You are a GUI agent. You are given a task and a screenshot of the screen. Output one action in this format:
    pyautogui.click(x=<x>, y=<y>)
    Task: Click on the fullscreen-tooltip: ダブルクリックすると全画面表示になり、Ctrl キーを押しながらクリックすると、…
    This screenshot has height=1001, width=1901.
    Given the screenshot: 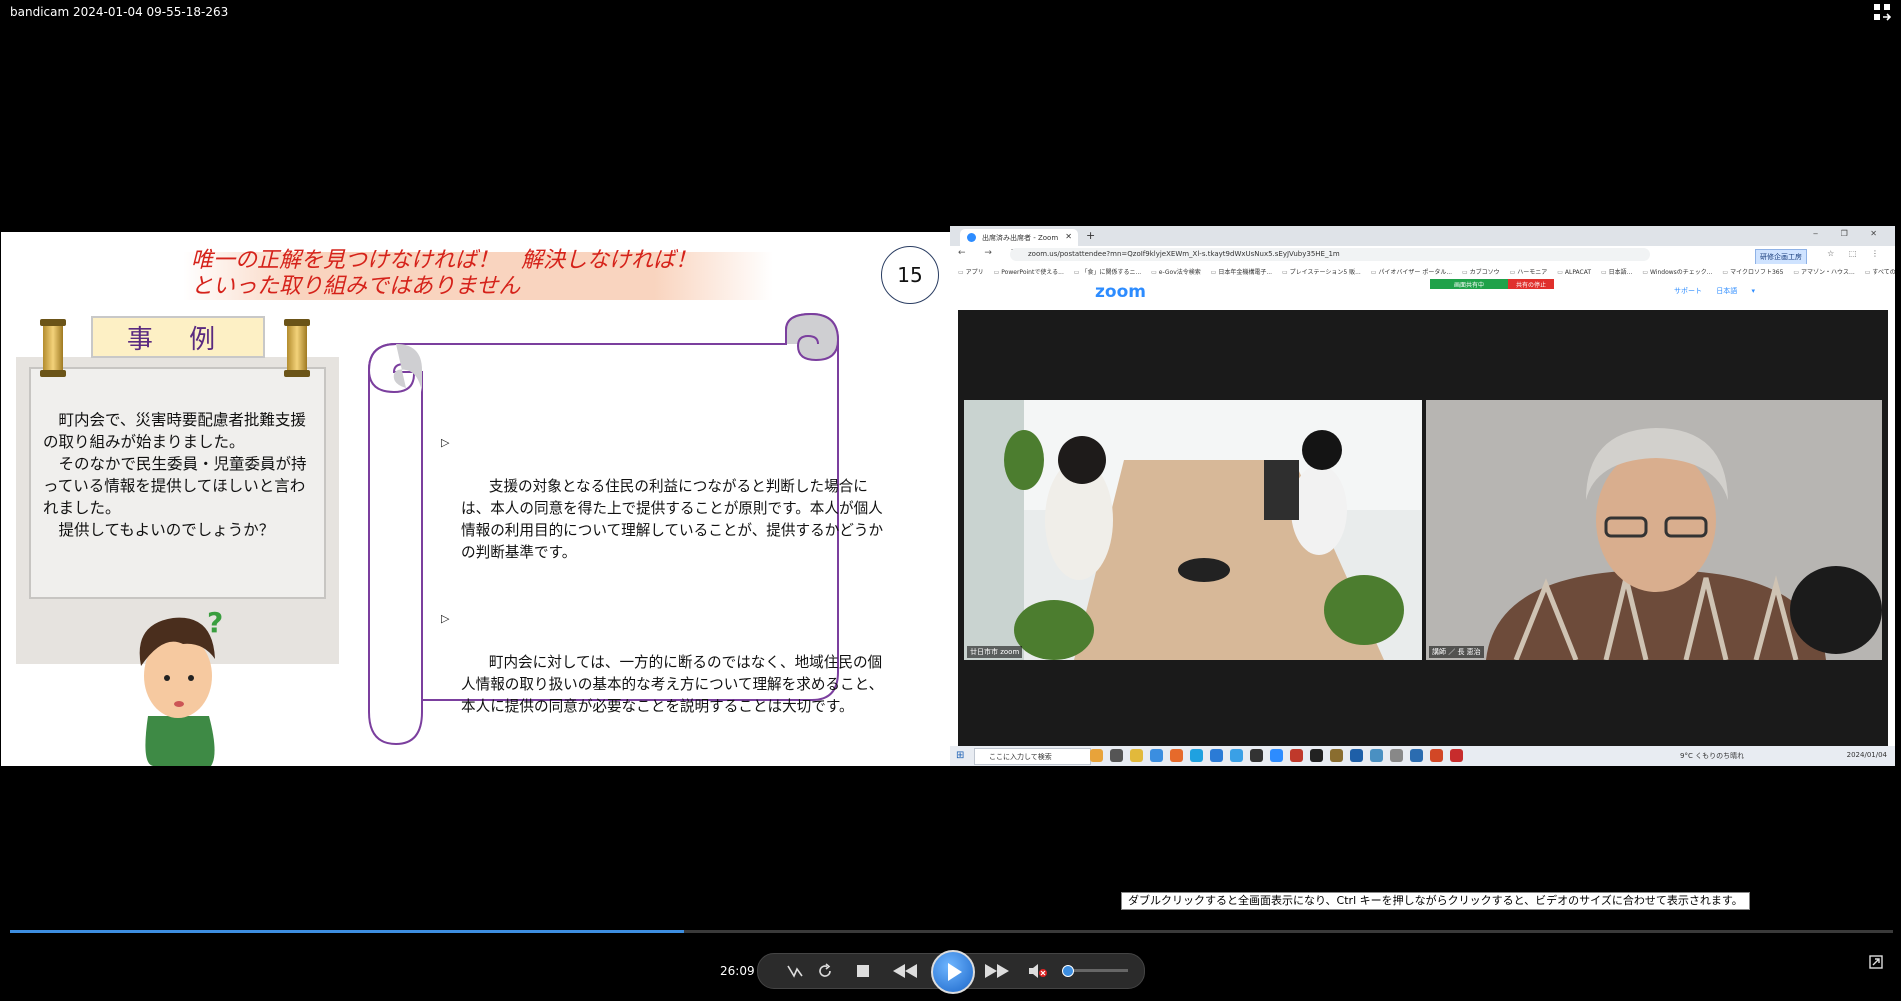 What is the action you would take?
    pyautogui.click(x=1435, y=901)
    